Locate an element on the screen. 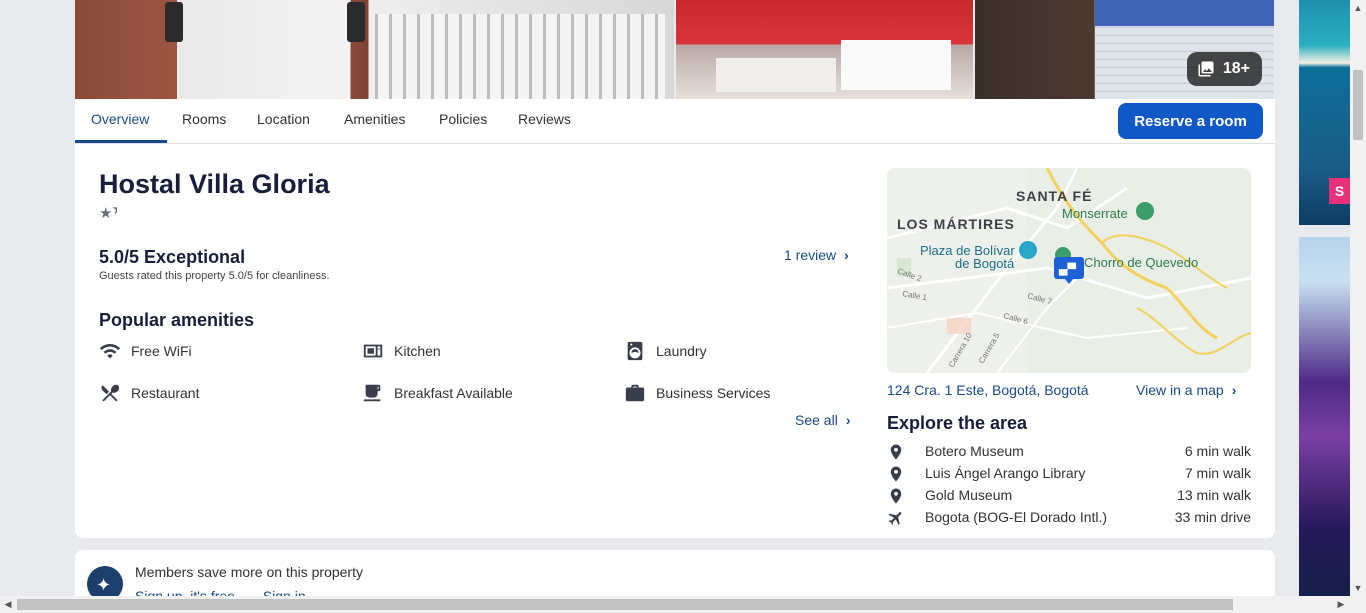 This screenshot has height=613, width=1366. advertisement is located at coordinates (1324, 418).